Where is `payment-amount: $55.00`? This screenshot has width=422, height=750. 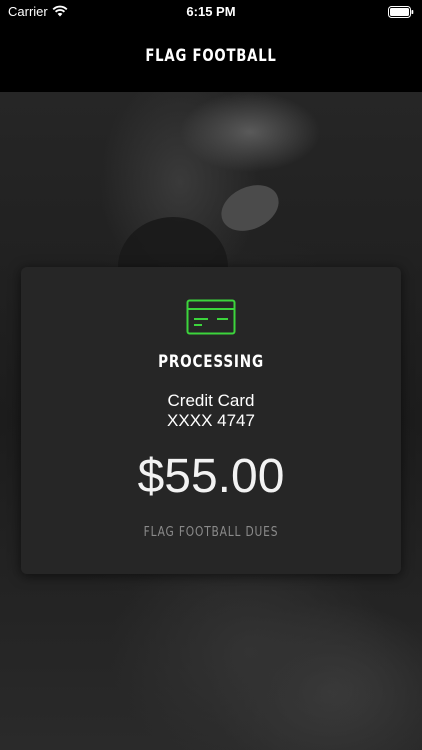 payment-amount: $55.00 is located at coordinates (211, 476).